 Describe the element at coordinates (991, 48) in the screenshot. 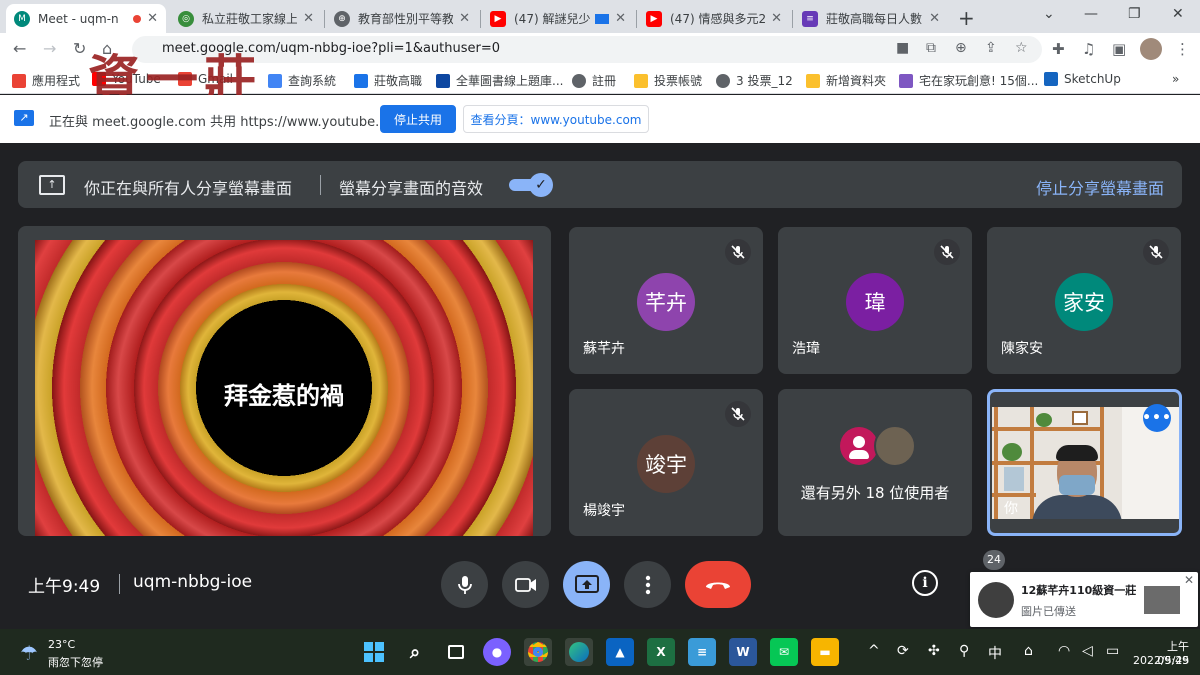

I see `share-page-icon: ⇪` at that location.